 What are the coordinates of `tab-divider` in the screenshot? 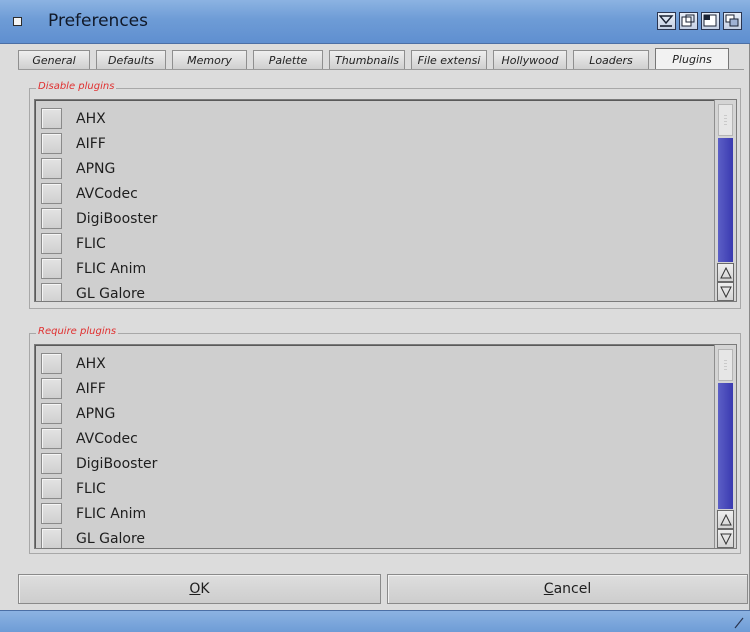 It's located at (381, 69).